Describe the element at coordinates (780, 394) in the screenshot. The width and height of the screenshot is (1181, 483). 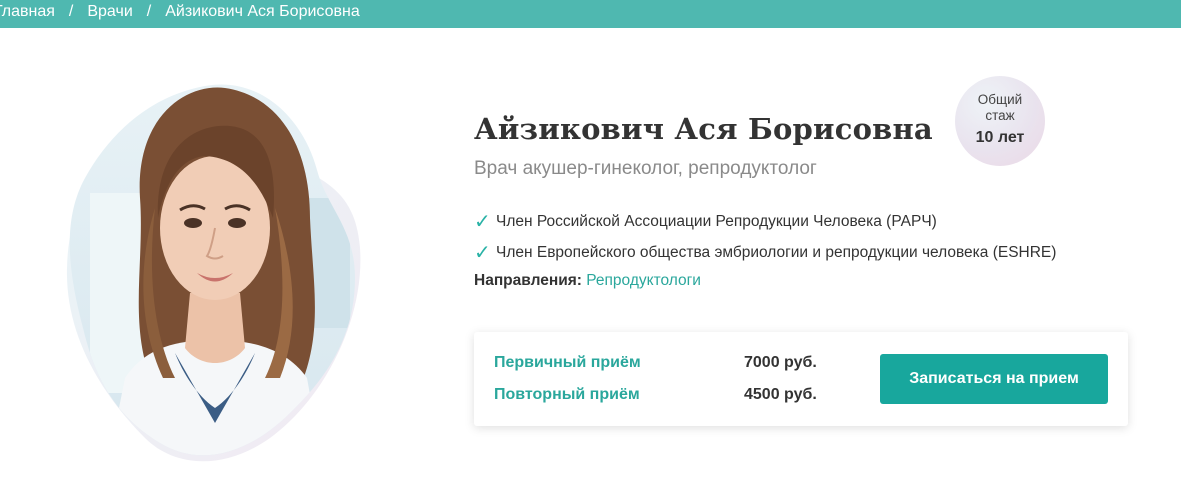
I see `price-value: 4500 руб.` at that location.